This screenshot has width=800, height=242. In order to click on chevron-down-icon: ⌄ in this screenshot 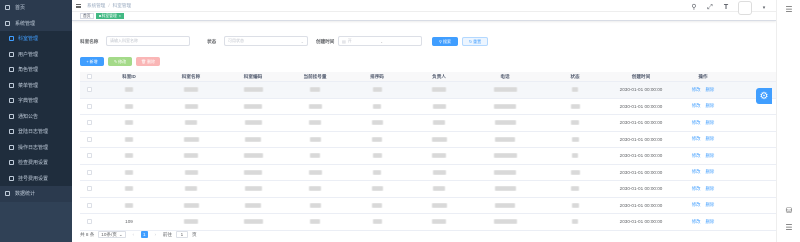, I will do `click(120, 234)`.